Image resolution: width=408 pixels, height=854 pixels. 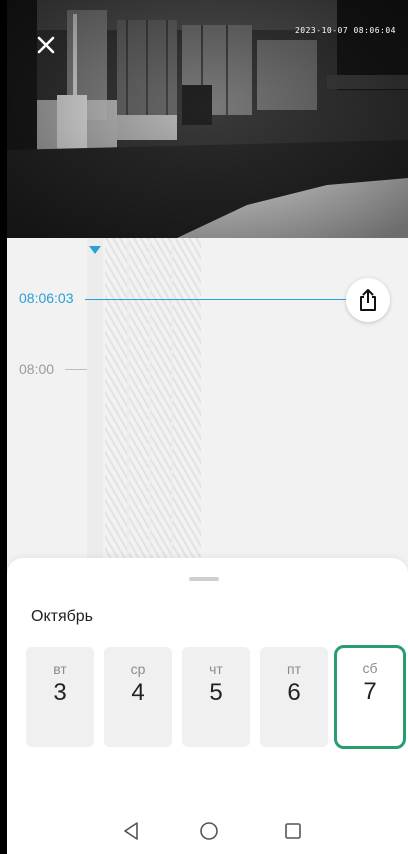 I want to click on home-button, so click(x=209, y=831).